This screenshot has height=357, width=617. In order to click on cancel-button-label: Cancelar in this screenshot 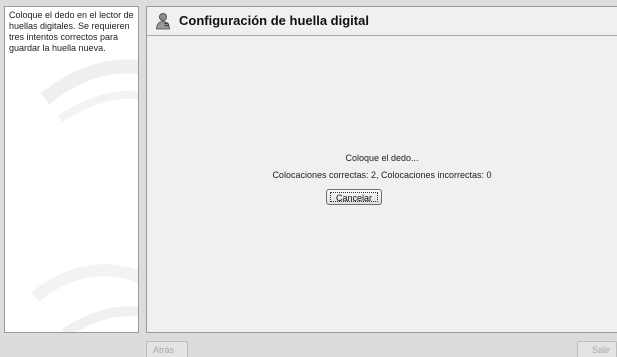, I will do `click(354, 197)`.